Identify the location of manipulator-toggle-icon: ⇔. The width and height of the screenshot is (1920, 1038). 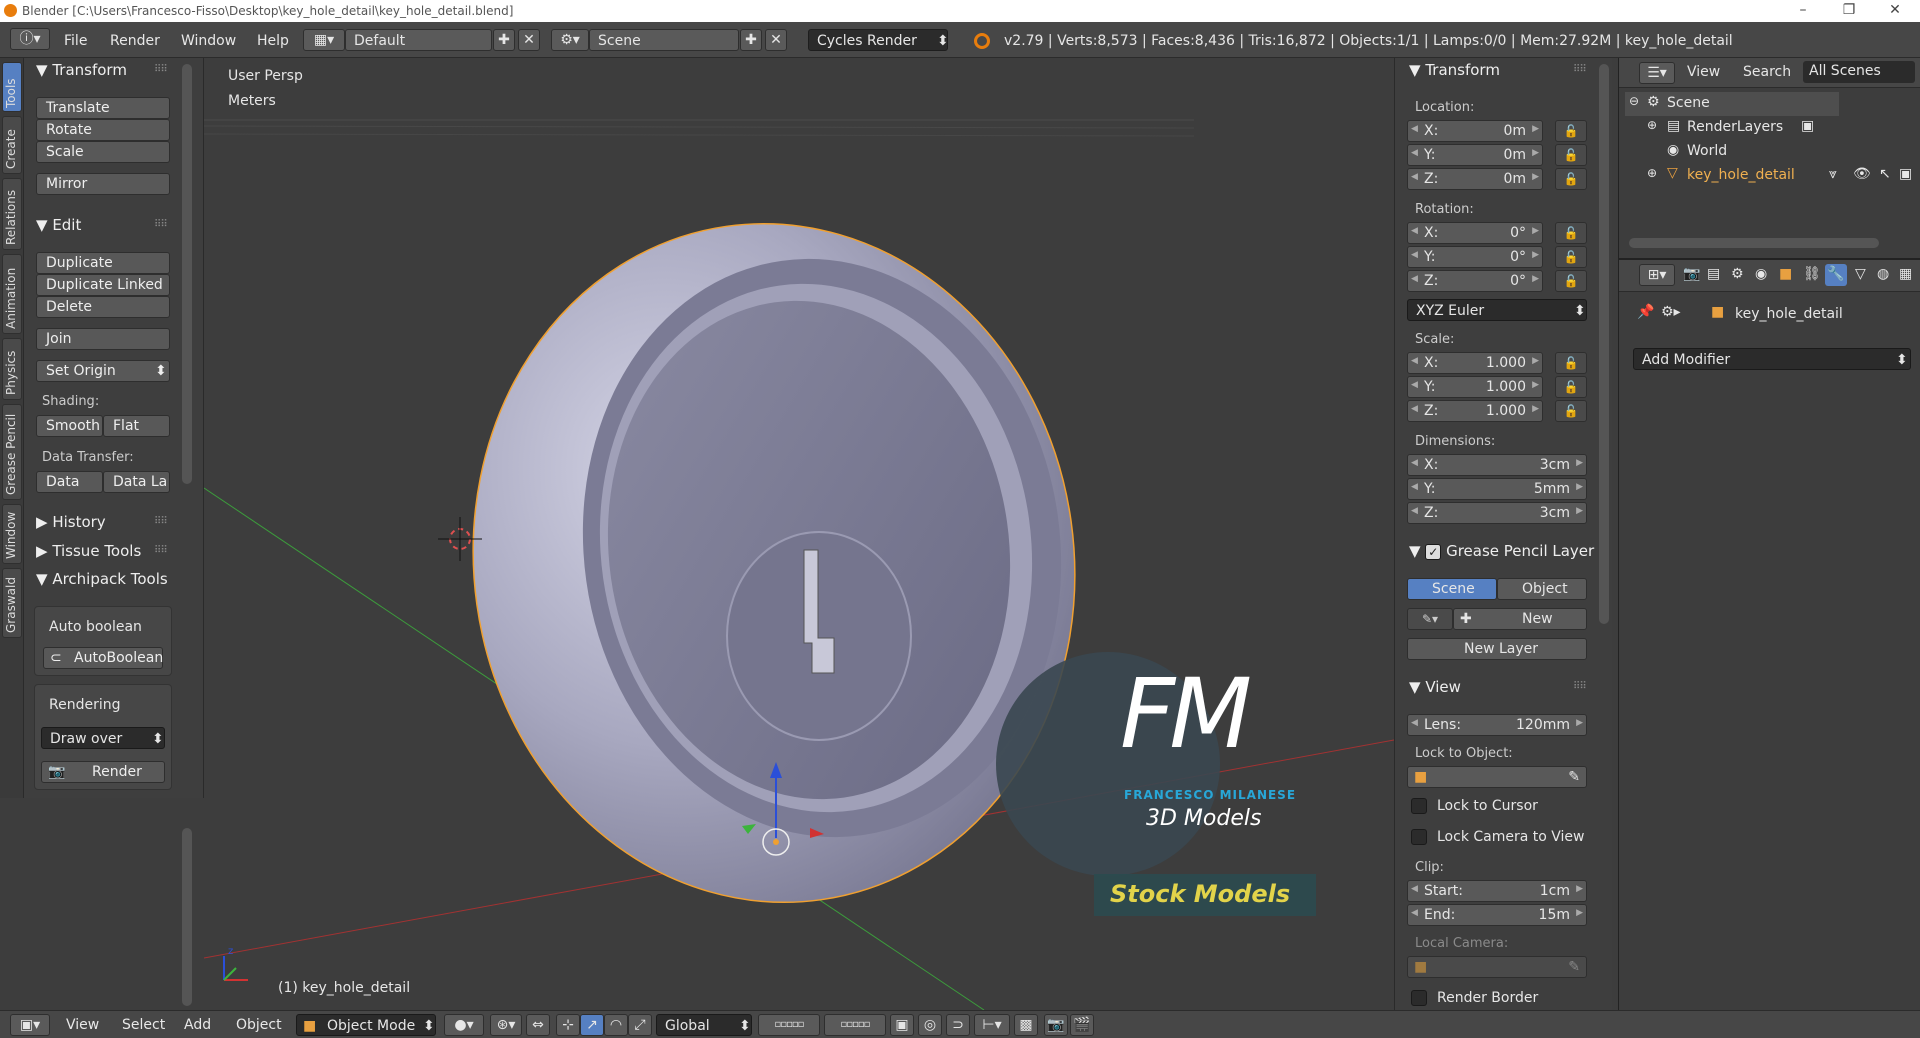
(538, 1025).